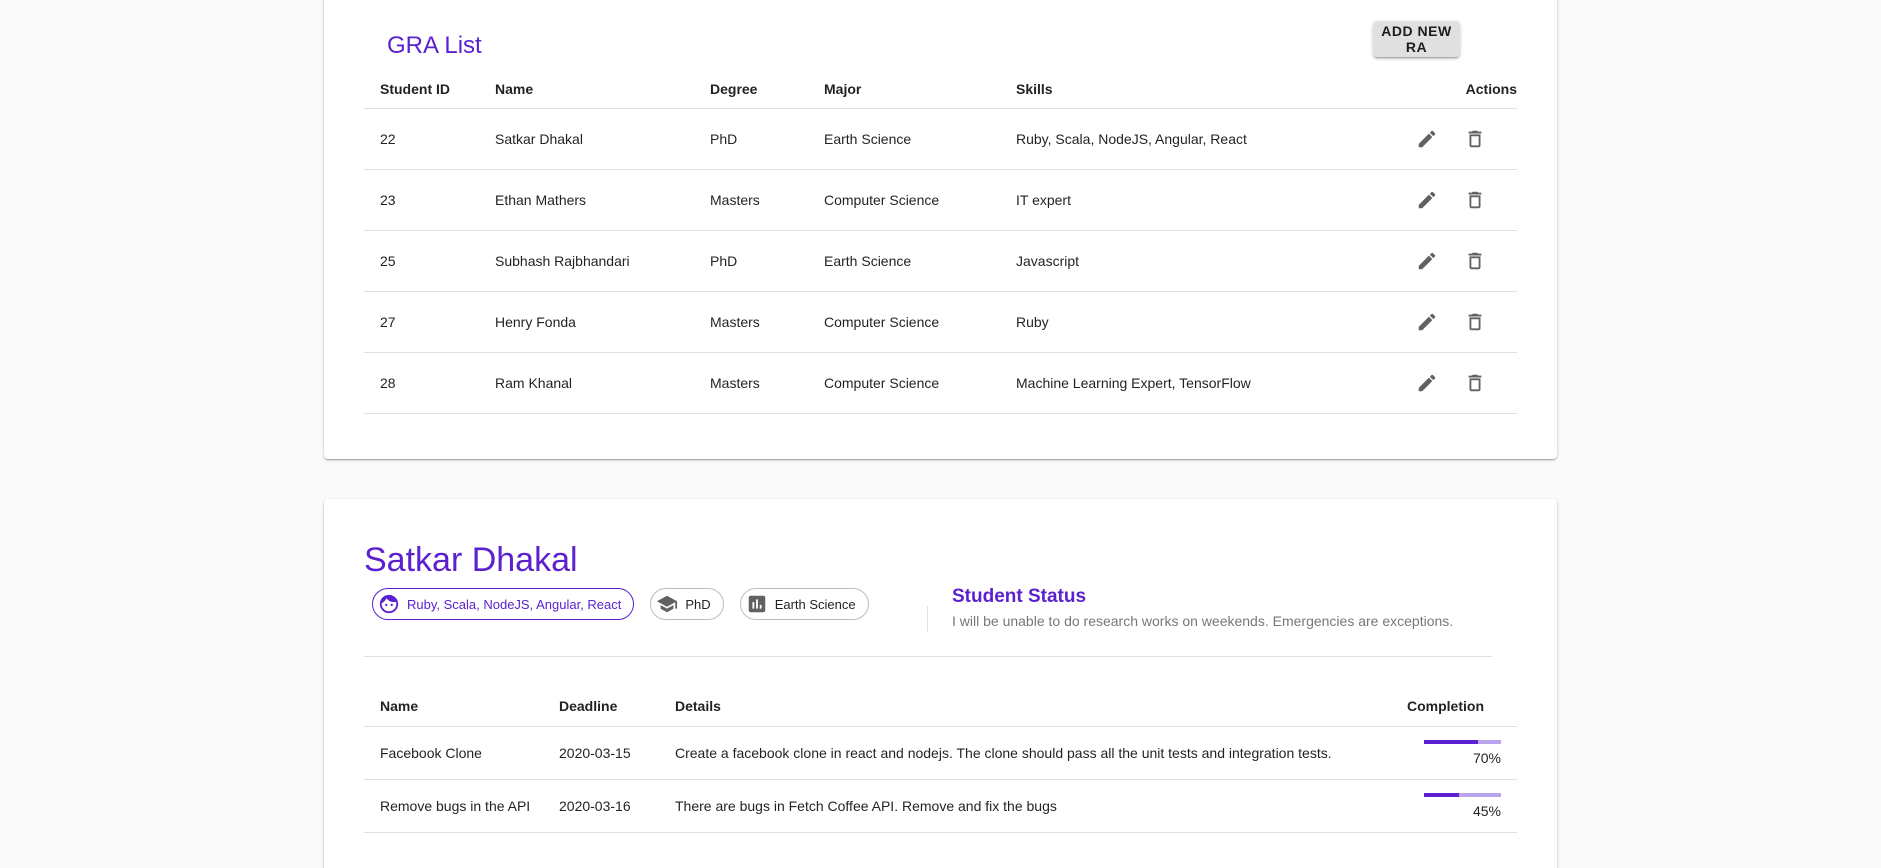 The width and height of the screenshot is (1881, 868). I want to click on major-chip: Earth Science, so click(804, 604).